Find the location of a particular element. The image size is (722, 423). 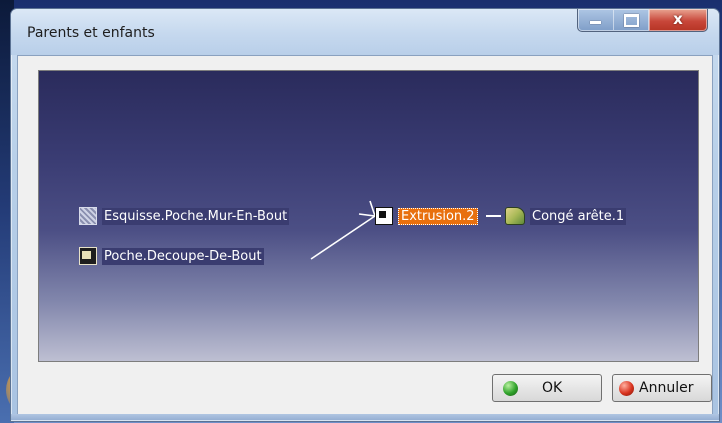

ok-button: OK is located at coordinates (547, 388).